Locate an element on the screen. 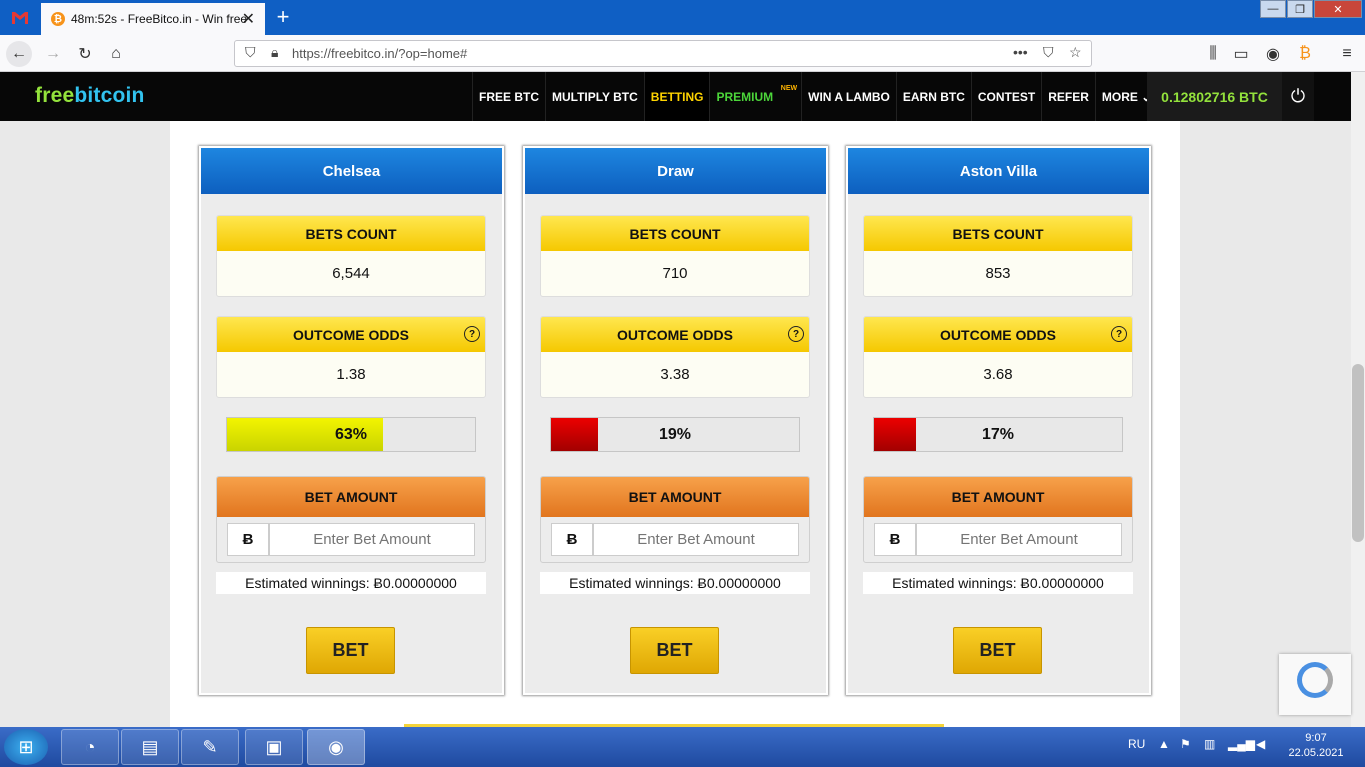  file-explorer-taskbar-icon: ▤ is located at coordinates (150, 747).